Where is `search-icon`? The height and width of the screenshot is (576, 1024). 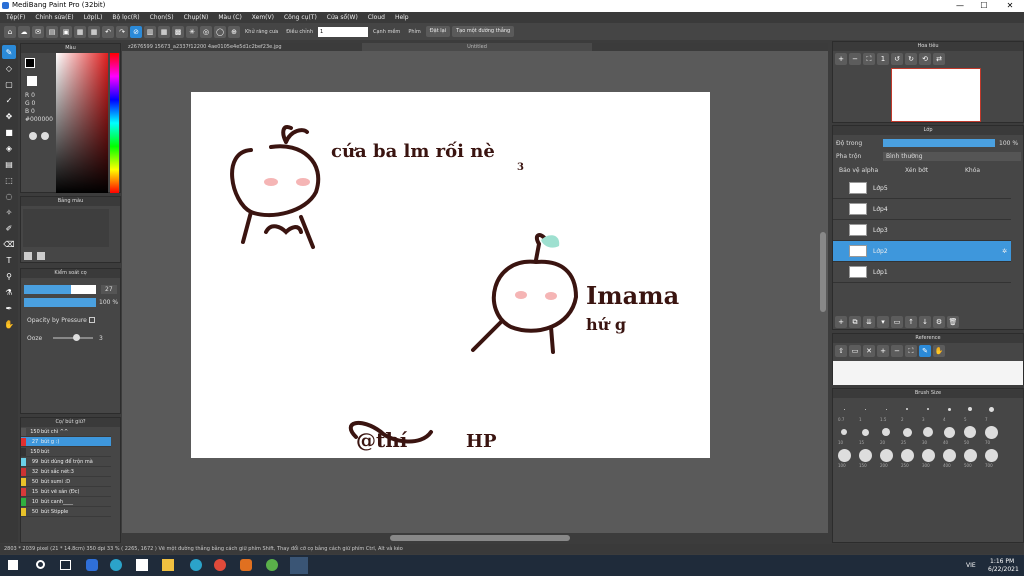 search-icon is located at coordinates (40, 564).